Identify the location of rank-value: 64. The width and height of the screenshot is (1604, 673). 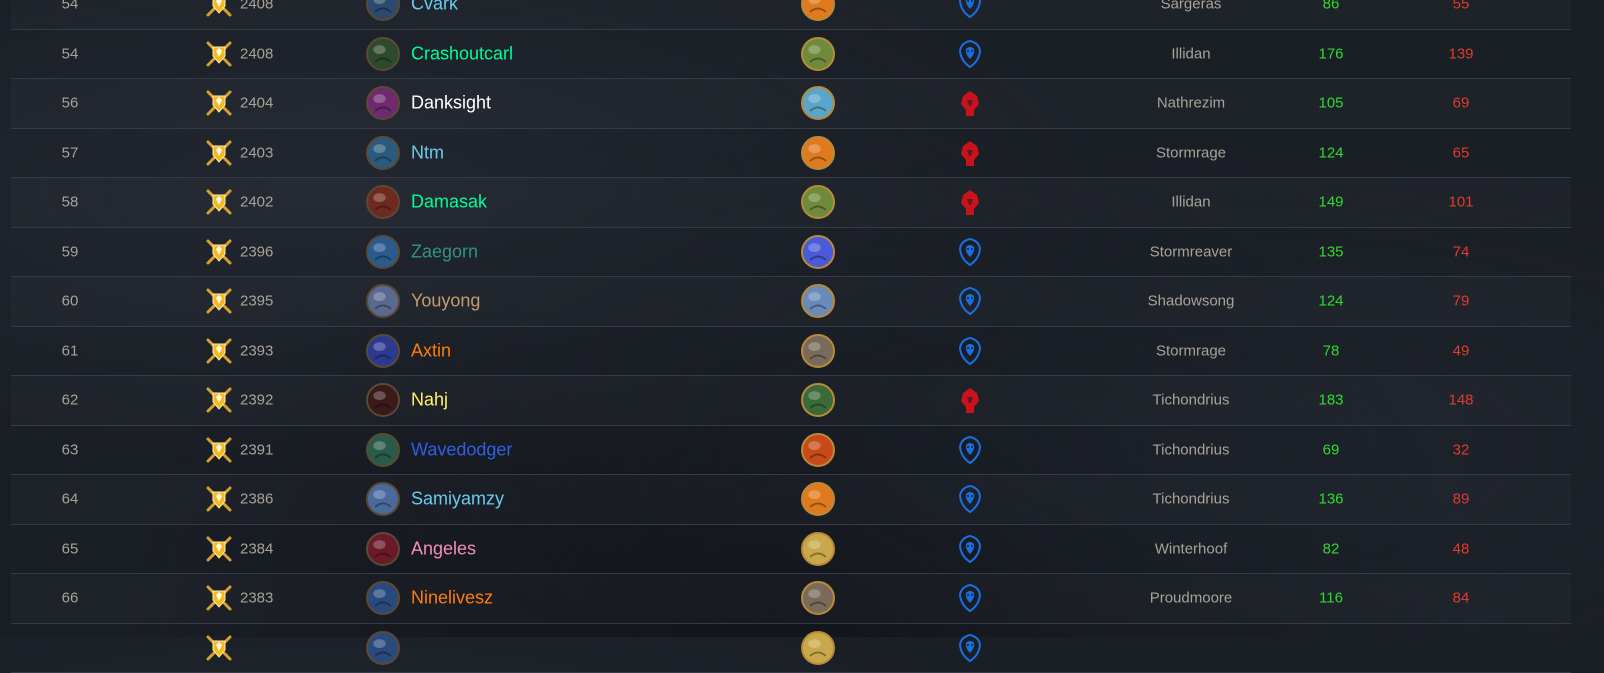
(70, 499).